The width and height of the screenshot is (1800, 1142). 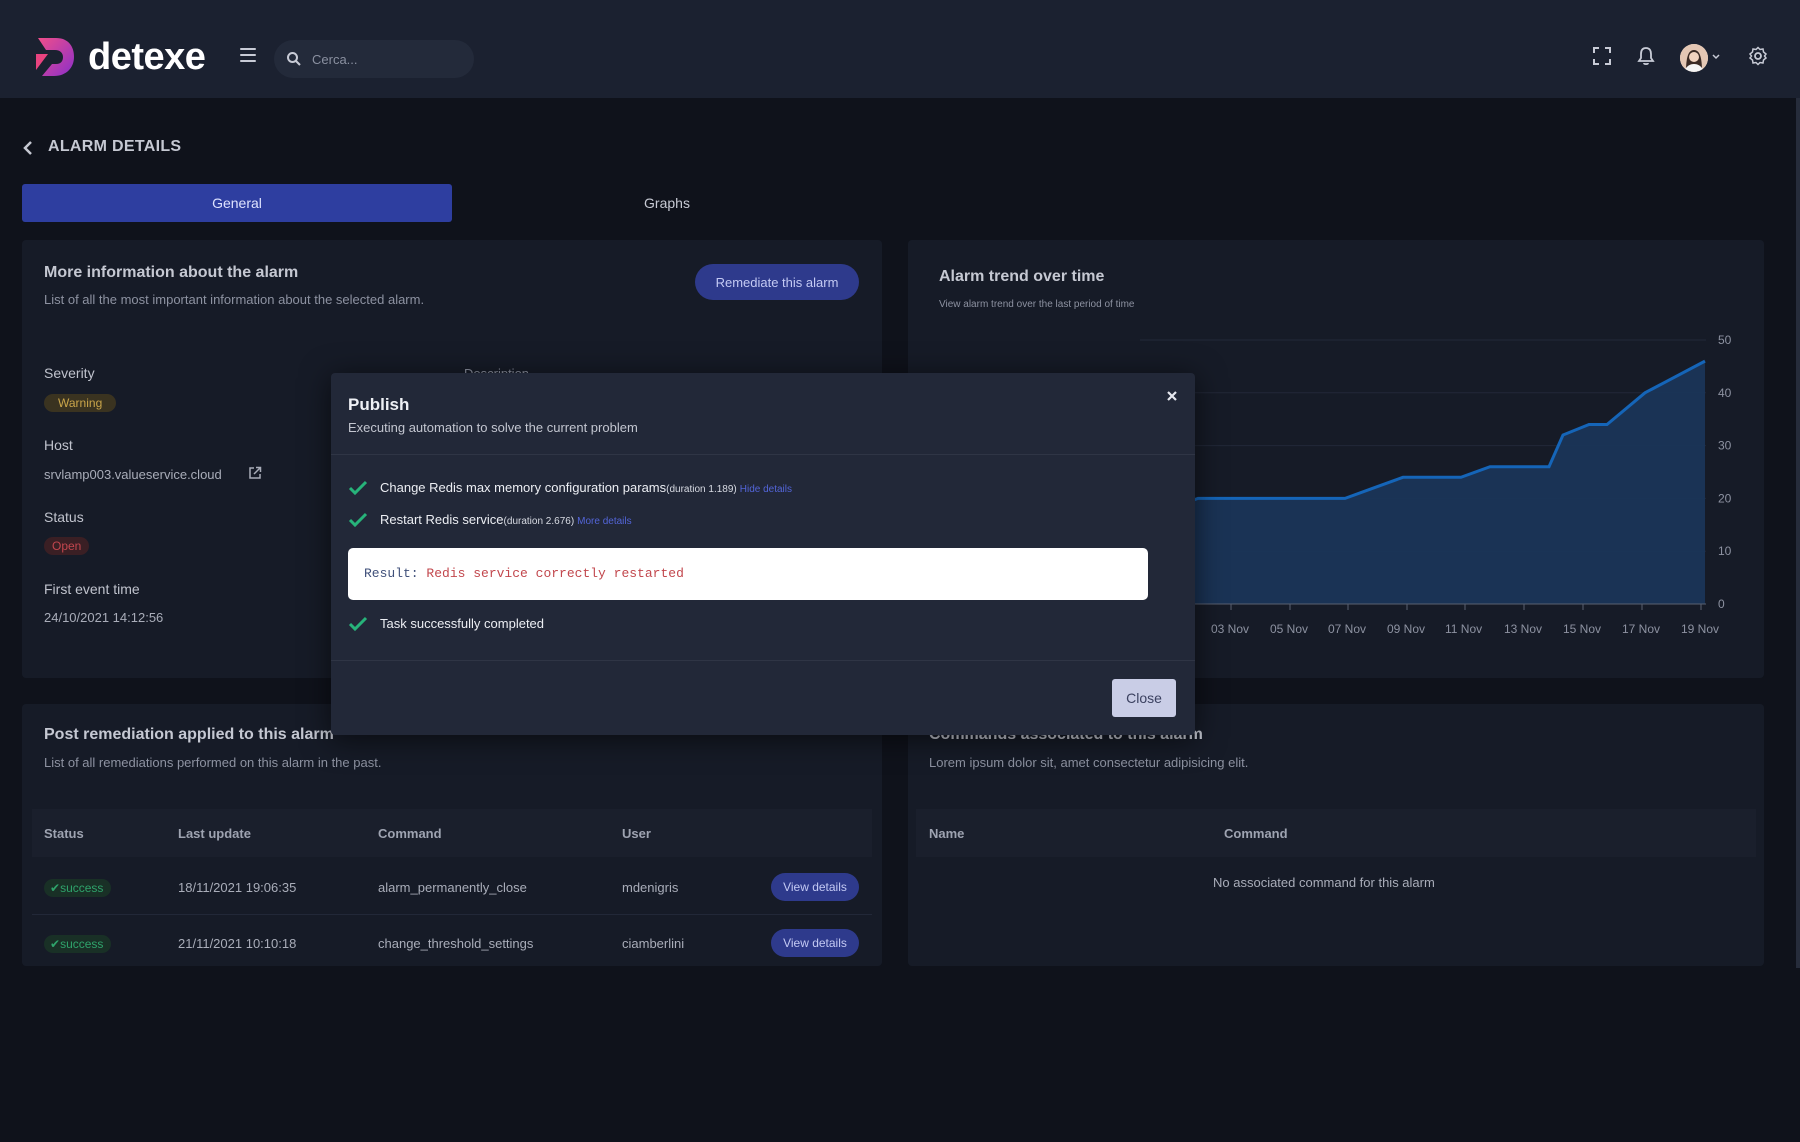 I want to click on page-scrollbar, so click(x=1798, y=533).